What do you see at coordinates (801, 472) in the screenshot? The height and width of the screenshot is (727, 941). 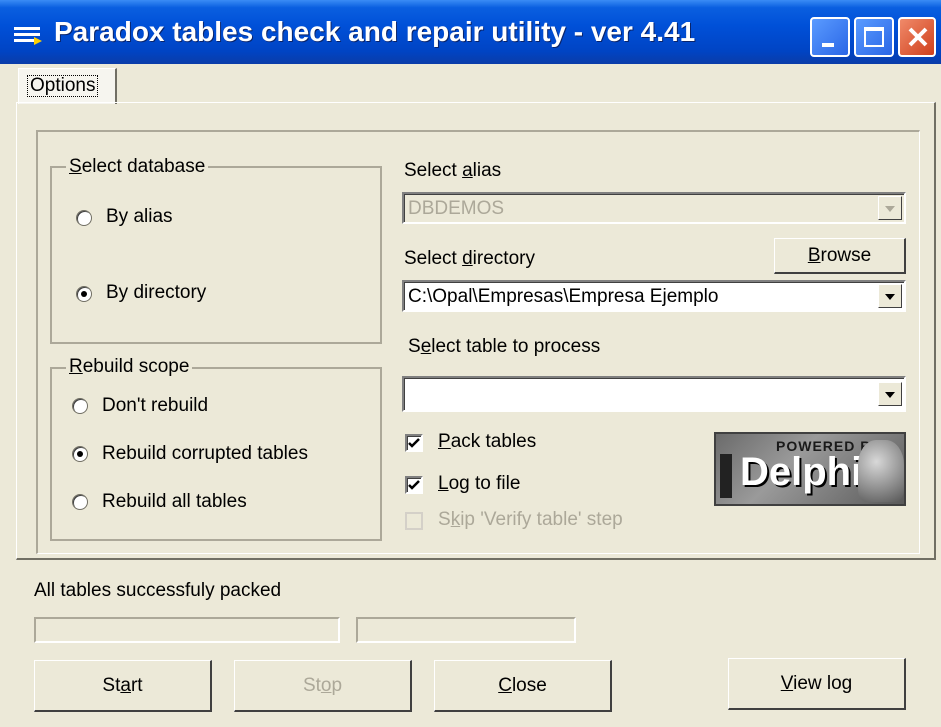 I see `logo-delphi-text: Delphi` at bounding box center [801, 472].